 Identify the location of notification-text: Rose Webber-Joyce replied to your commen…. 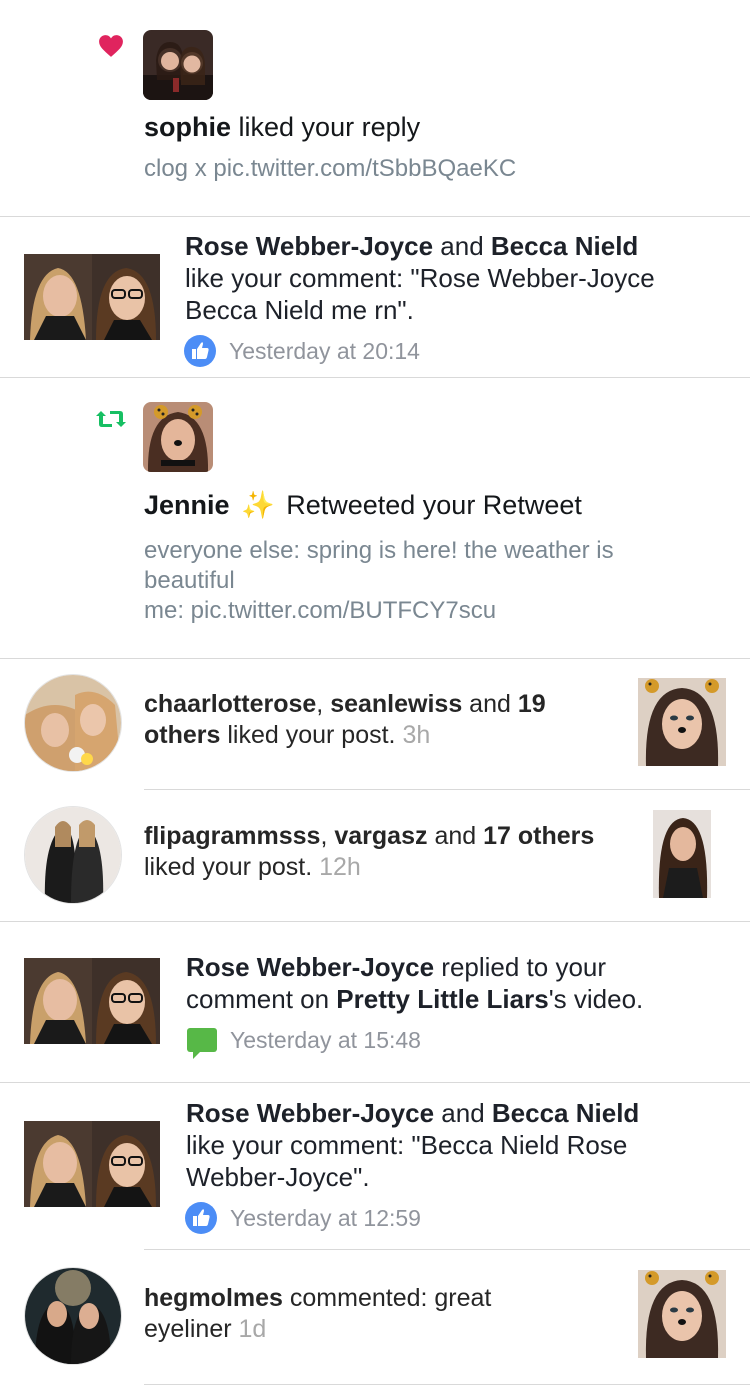
(458, 983).